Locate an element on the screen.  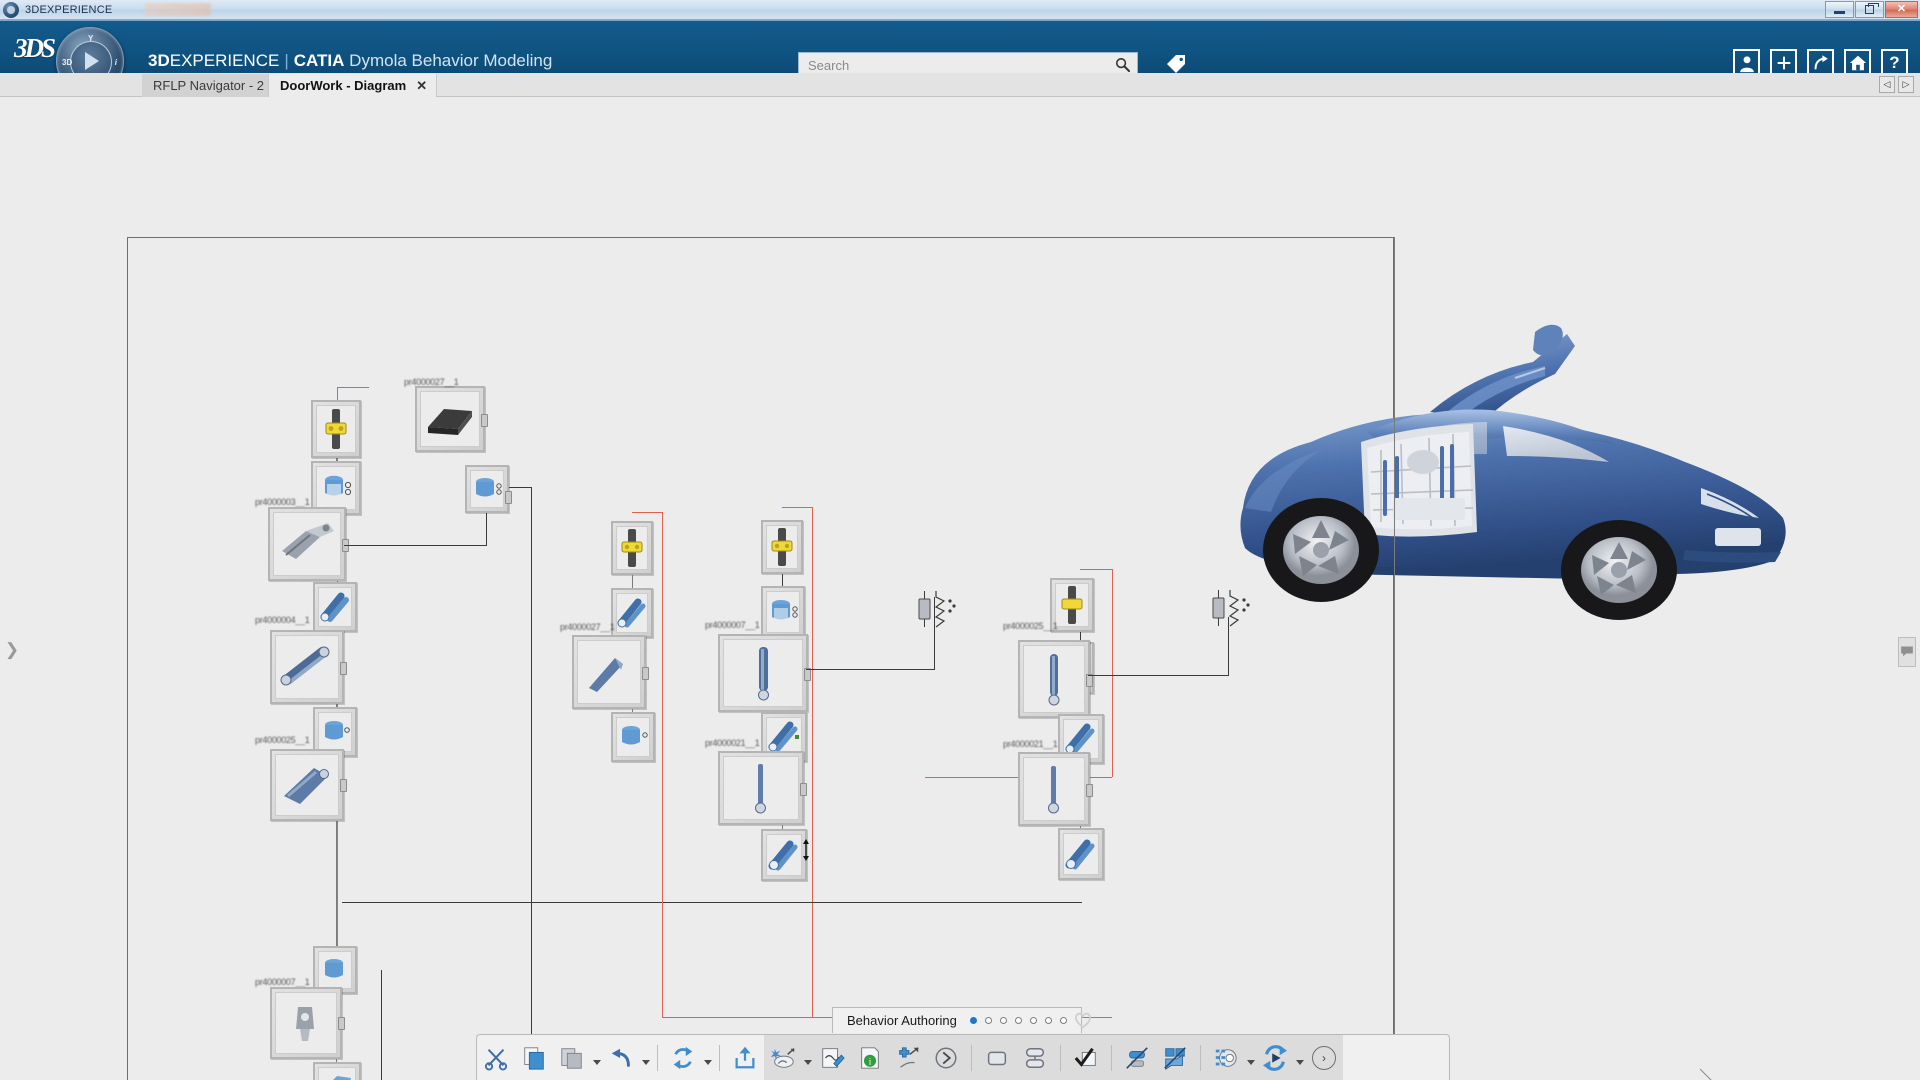
block-pin-d5 is located at coordinates (1055, 789).